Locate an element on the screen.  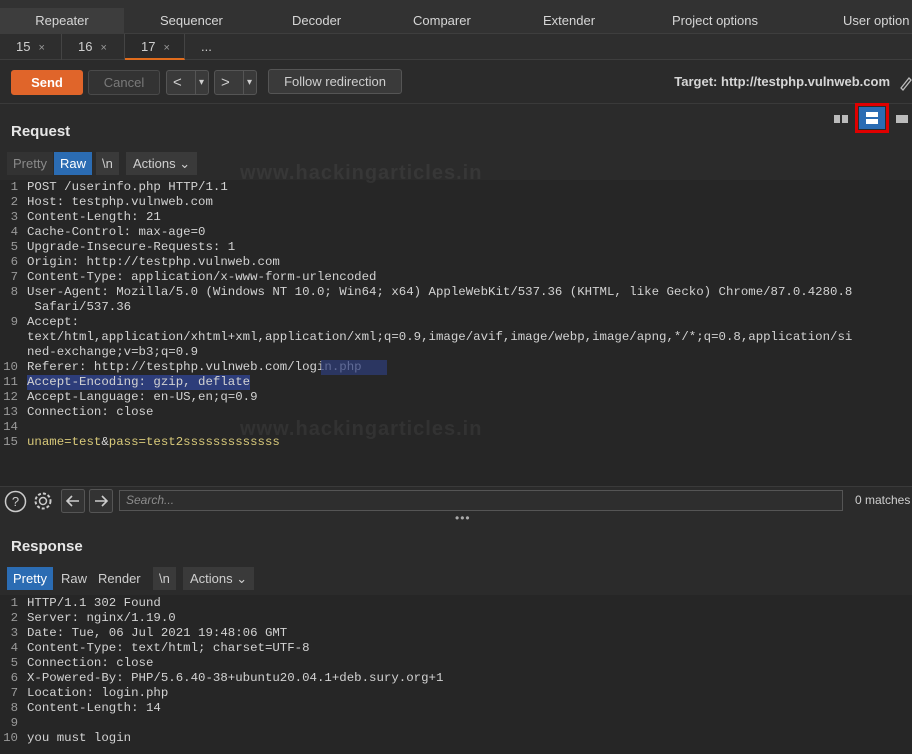
response-tab-newline: \n is located at coordinates (164, 578).